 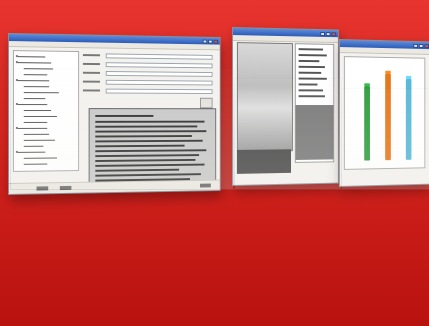 I want to click on image-viewer-window, so click(x=285, y=106).